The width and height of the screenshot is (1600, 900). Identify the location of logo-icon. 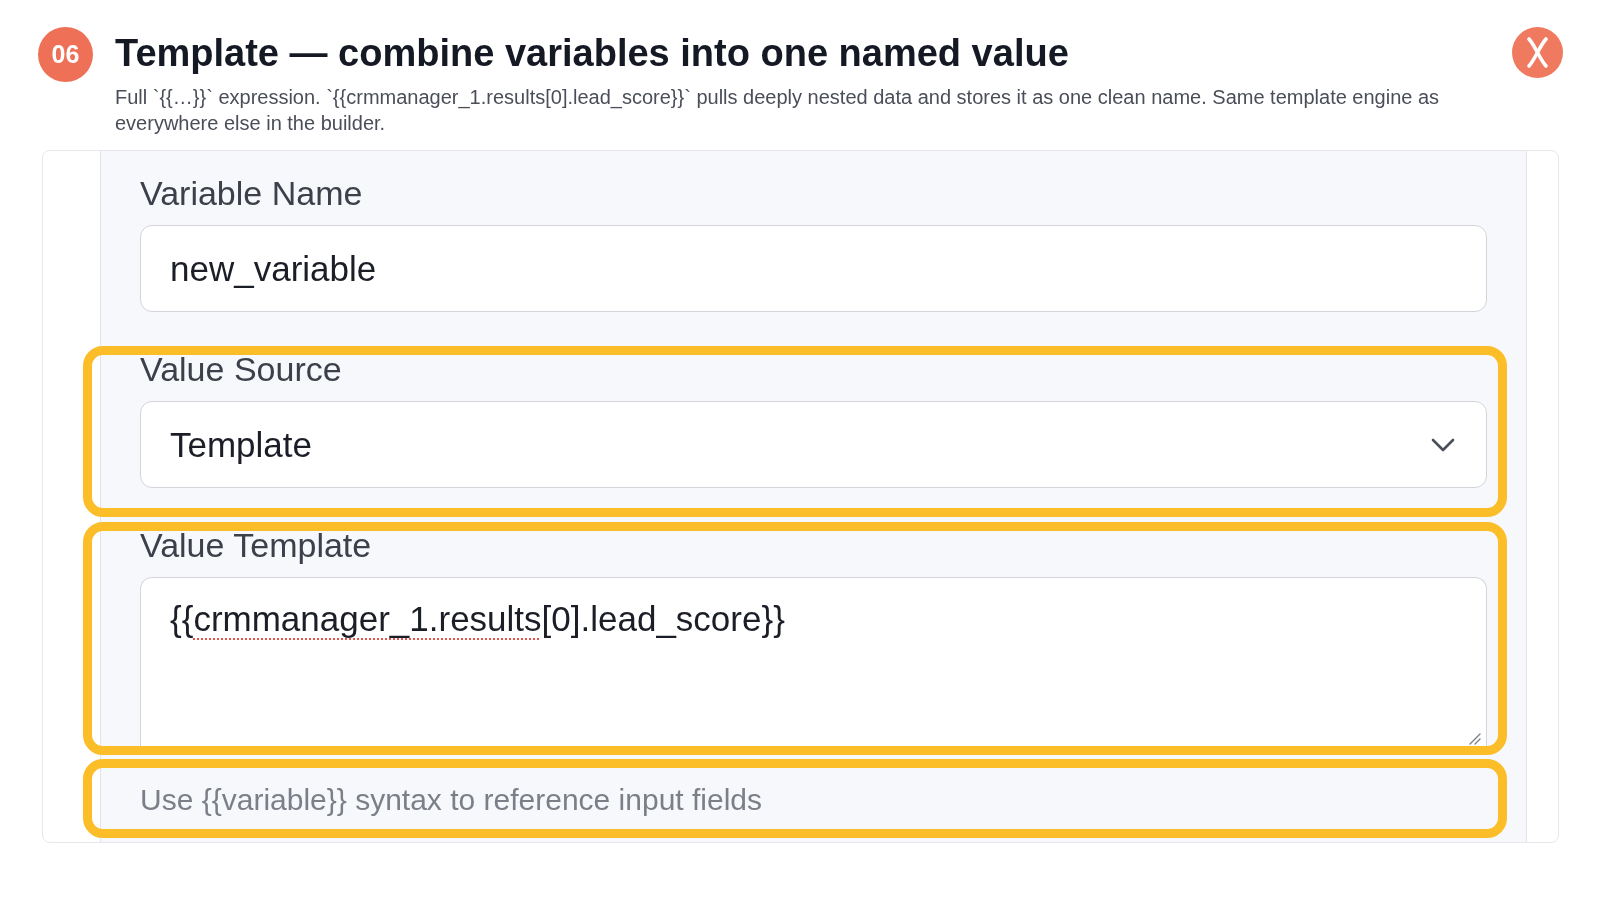
(1537, 52).